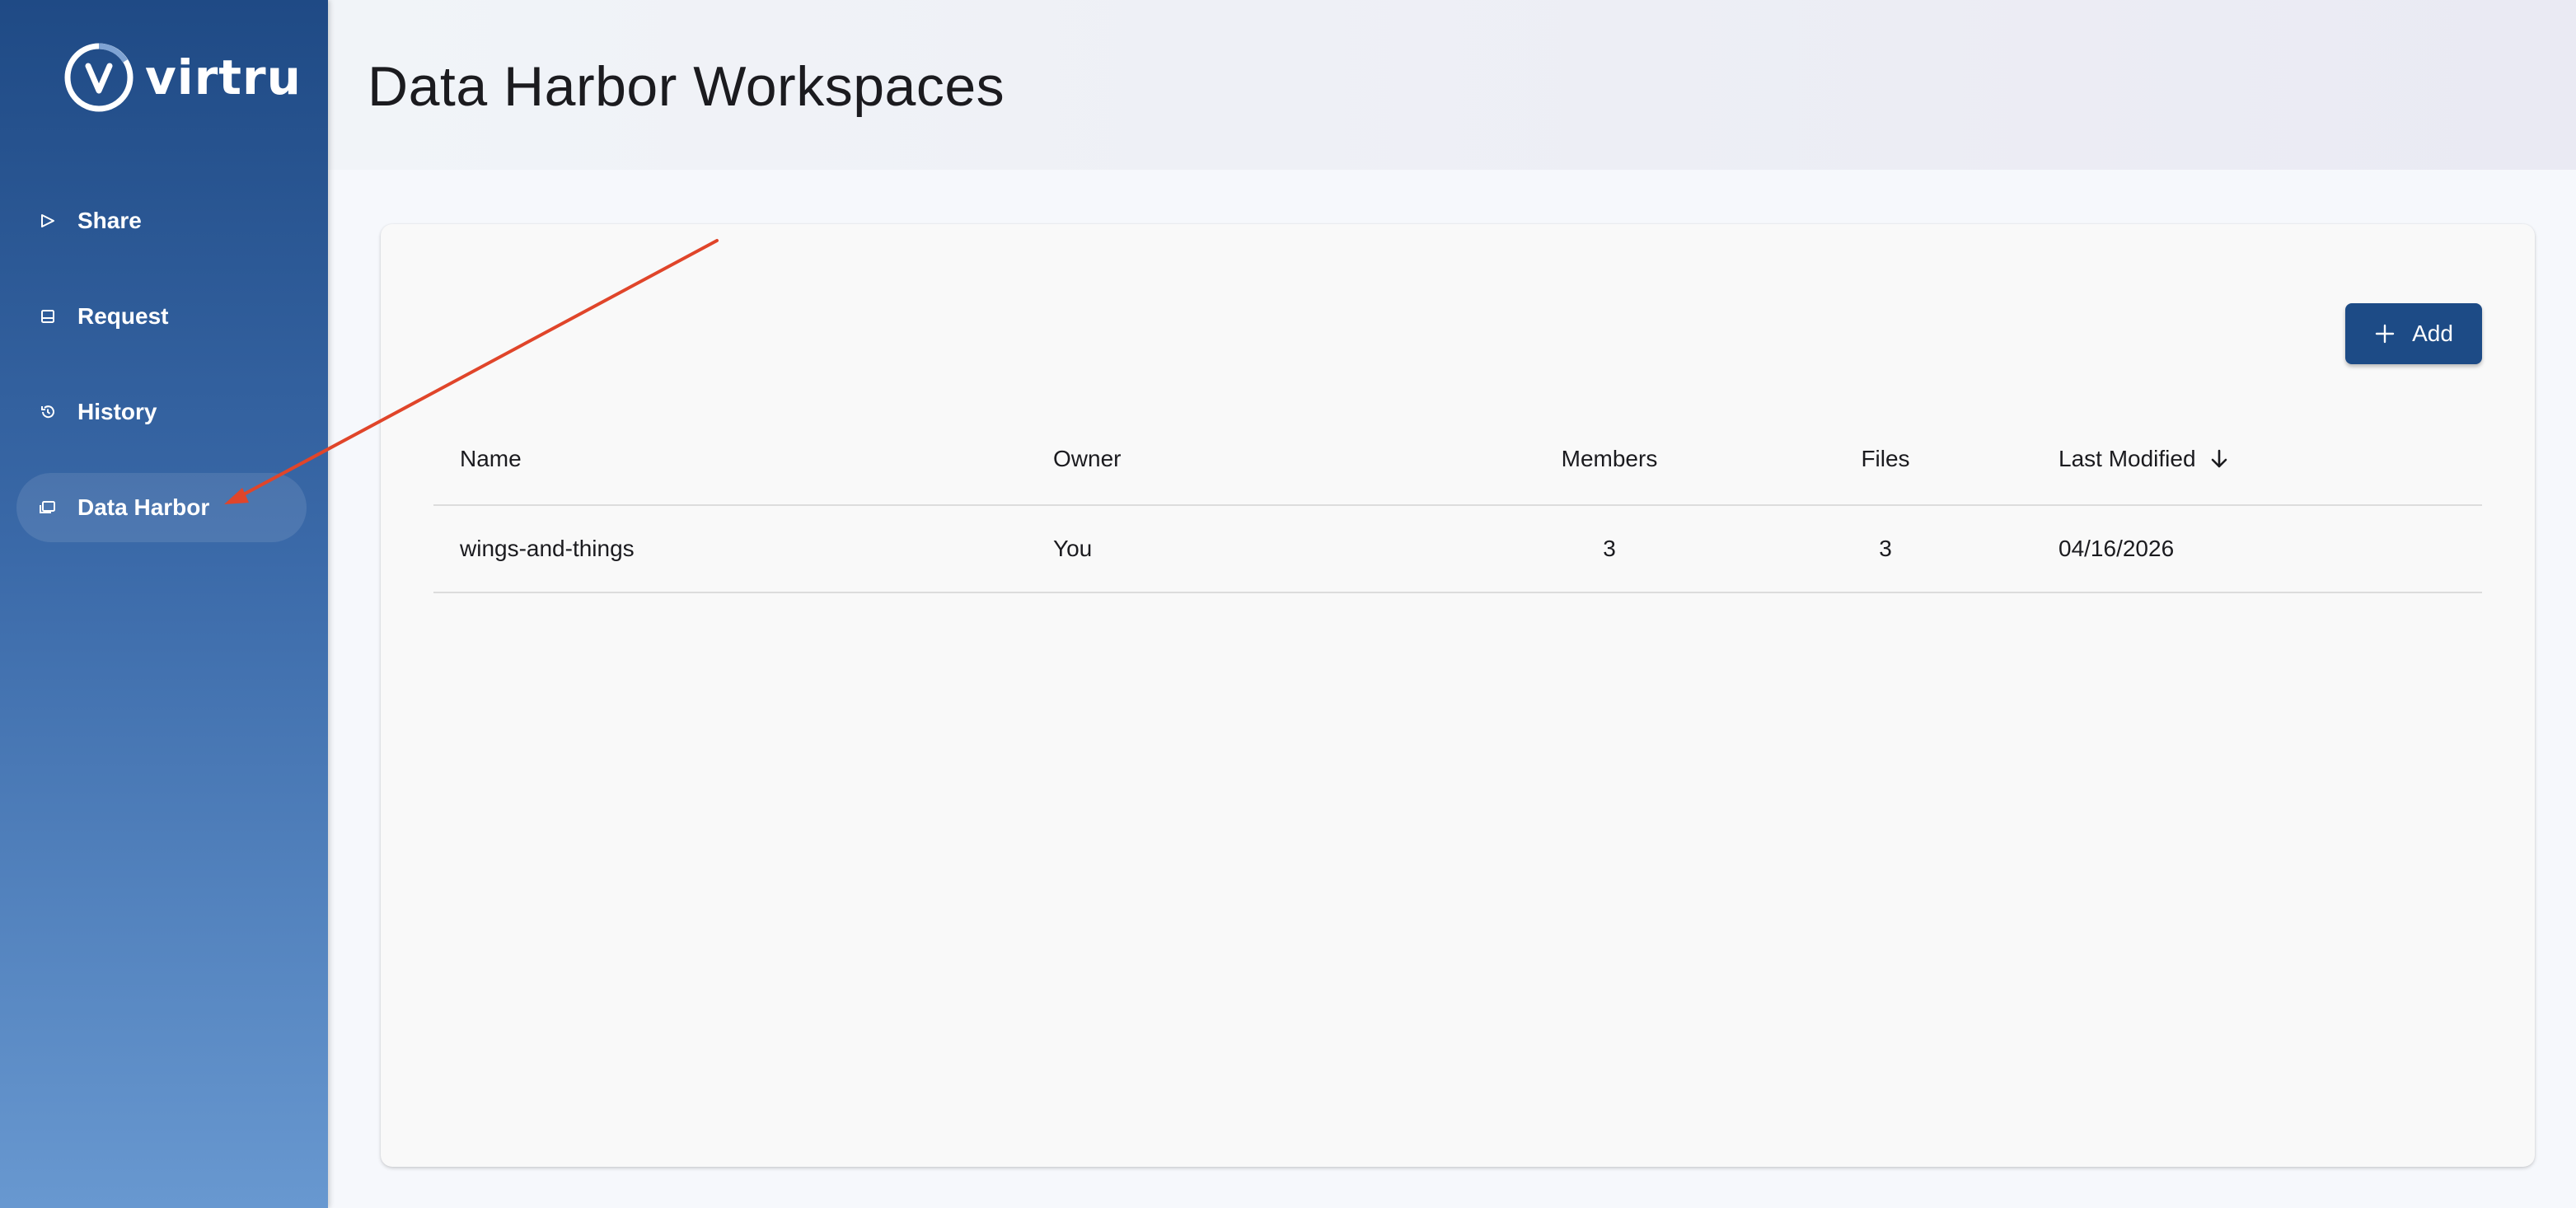  I want to click on sidebar-item-label: Request, so click(123, 316).